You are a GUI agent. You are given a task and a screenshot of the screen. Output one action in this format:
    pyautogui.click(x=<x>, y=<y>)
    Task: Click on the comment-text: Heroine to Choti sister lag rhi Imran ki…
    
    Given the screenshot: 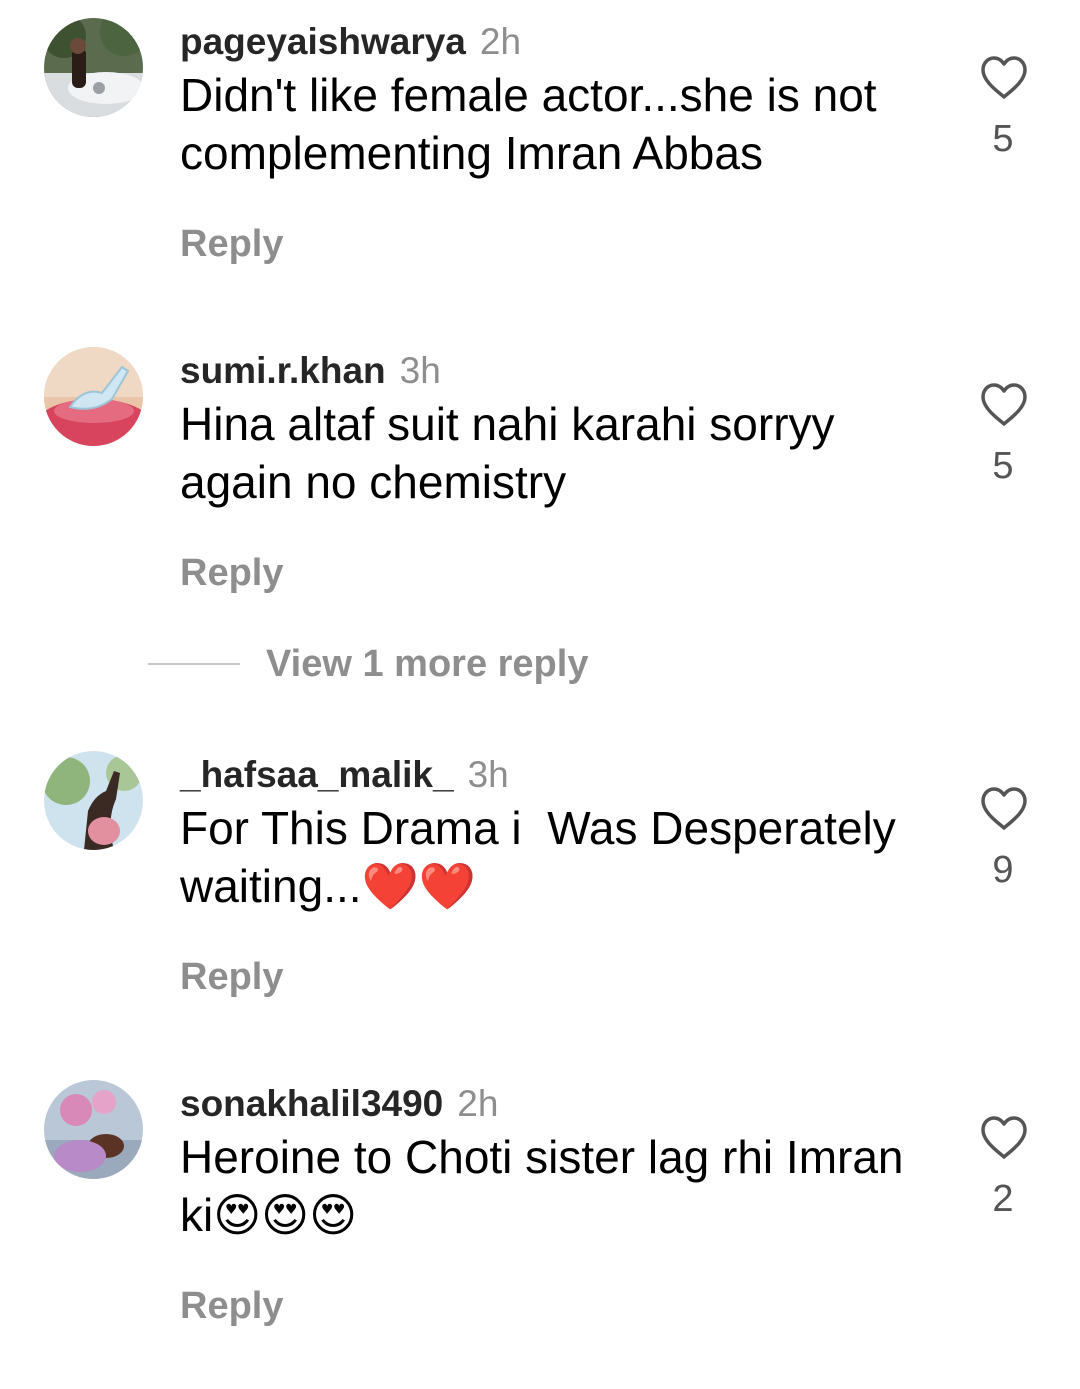 What is the action you would take?
    pyautogui.click(x=548, y=1186)
    